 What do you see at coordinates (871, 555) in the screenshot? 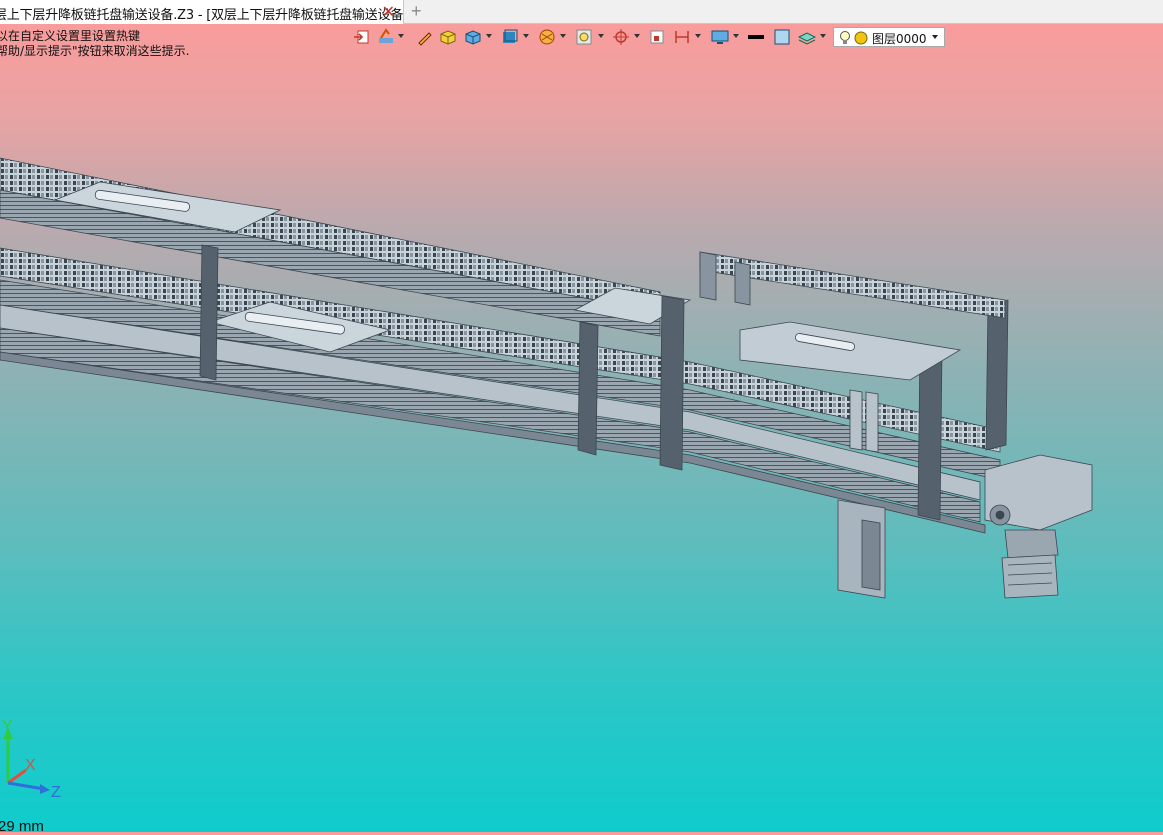
I see `lift-column-inner` at bounding box center [871, 555].